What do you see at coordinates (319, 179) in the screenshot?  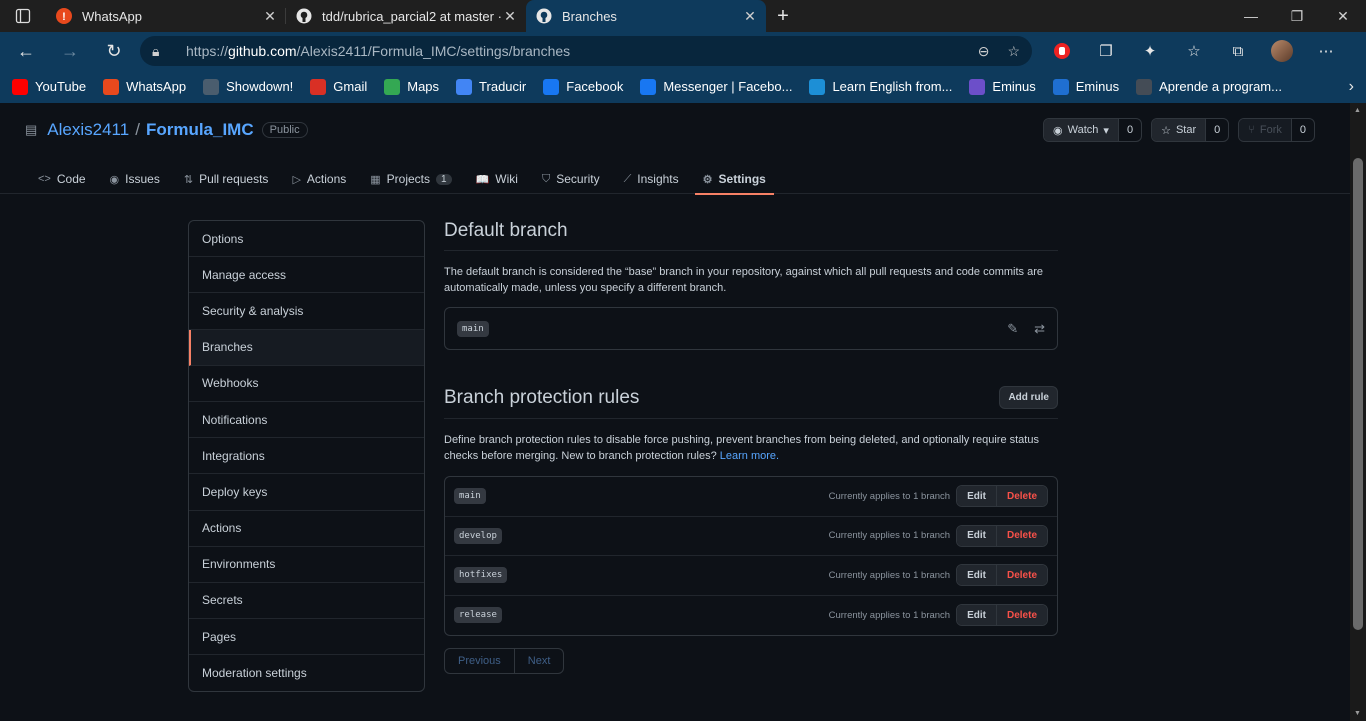 I see `tab-actions: ▷ Actions` at bounding box center [319, 179].